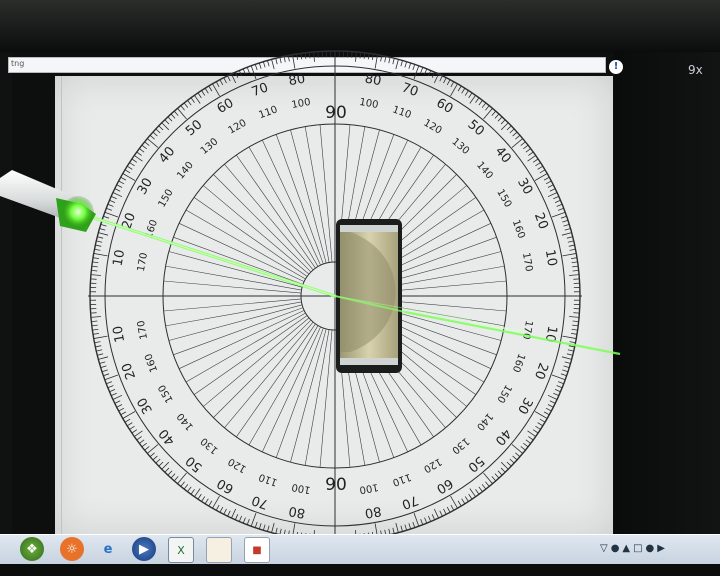 This screenshot has width=720, height=576. What do you see at coordinates (48, 201) in the screenshot?
I see `laser-pointer` at bounding box center [48, 201].